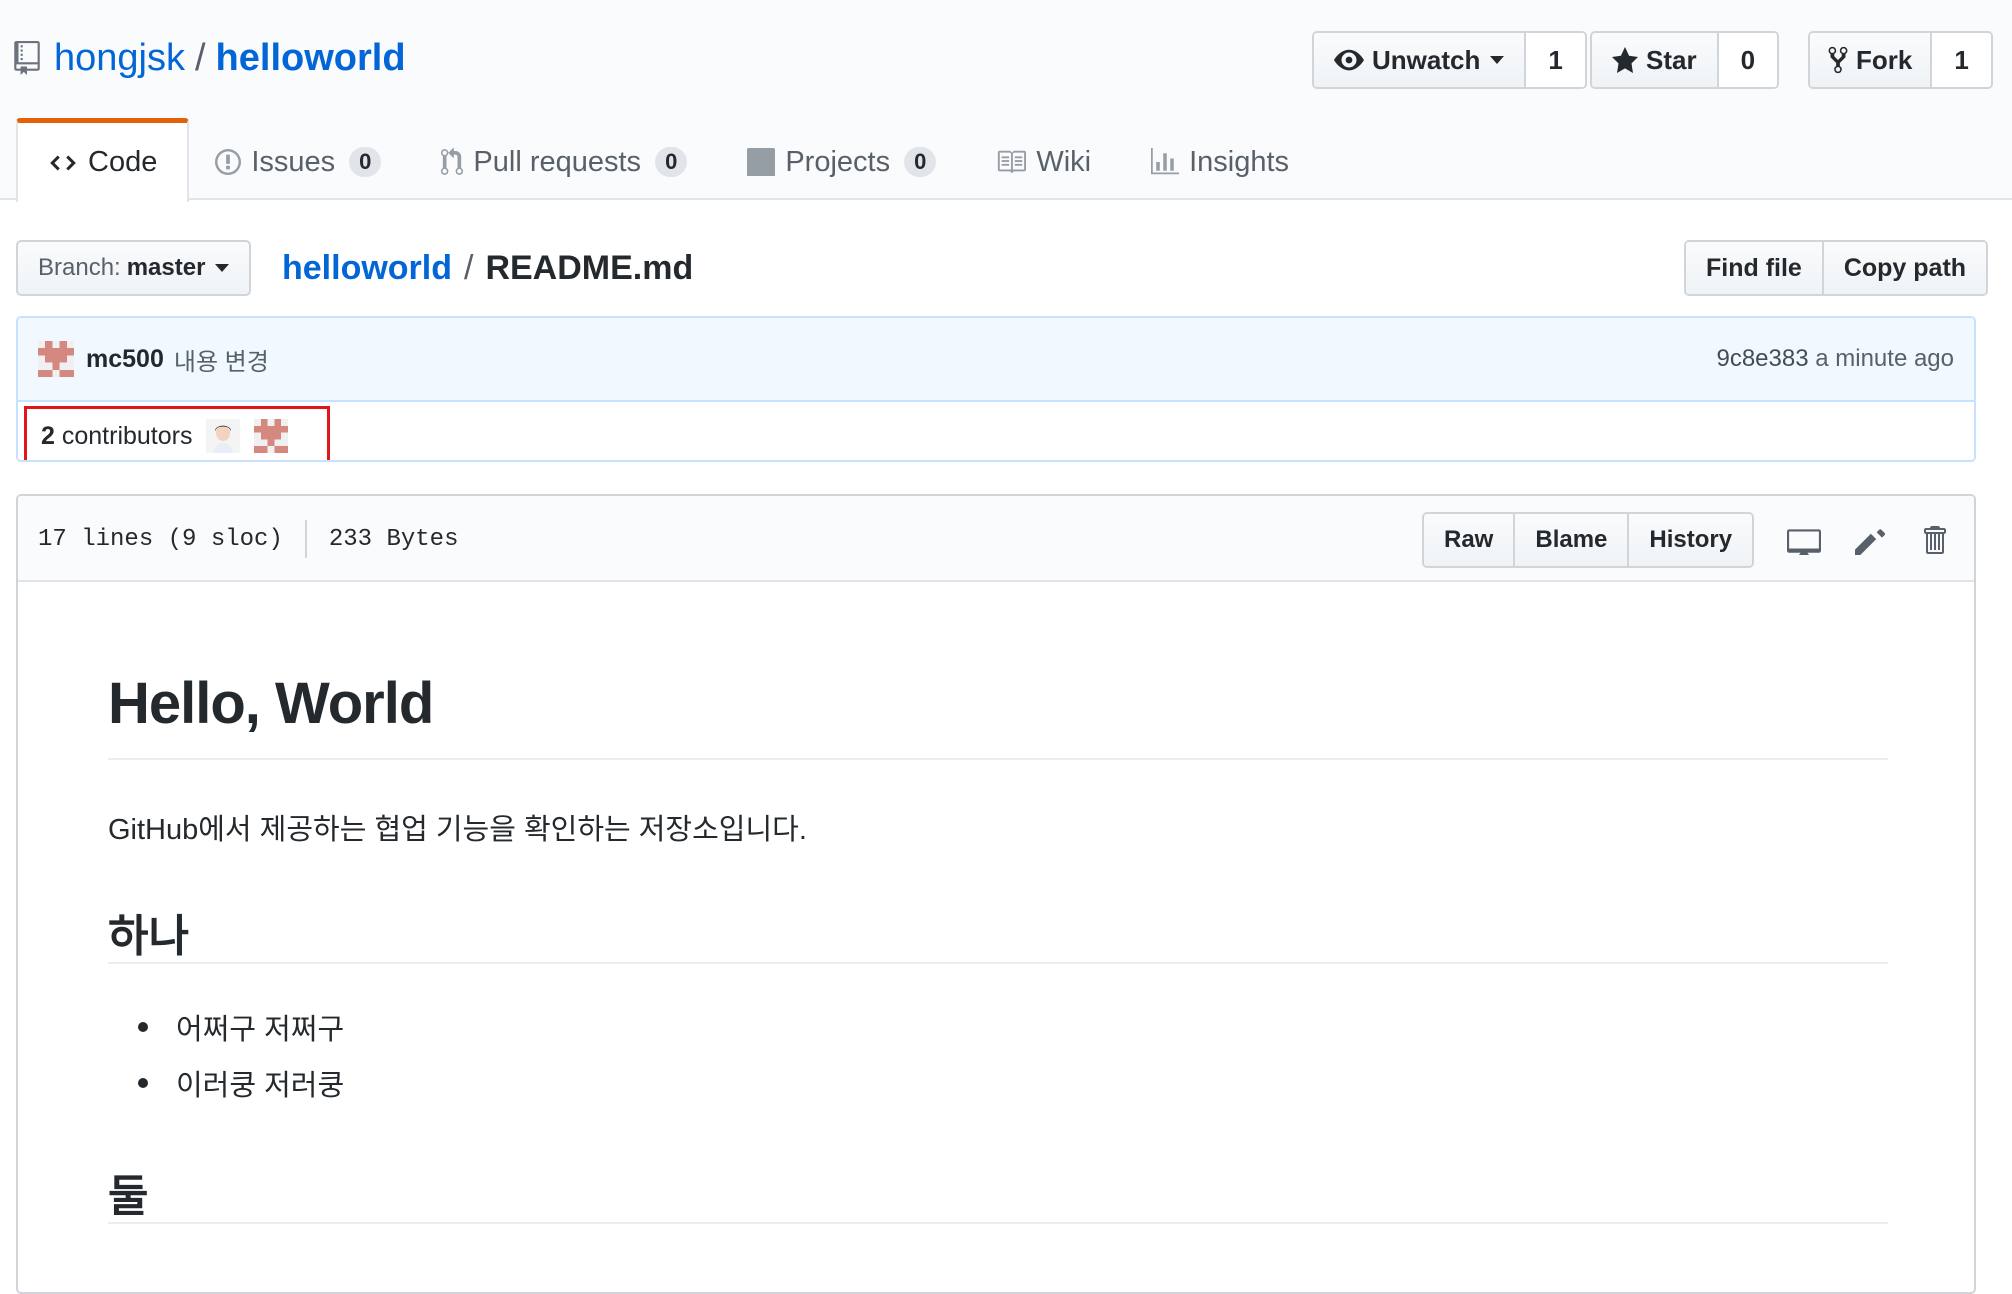 The height and width of the screenshot is (1294, 2012). What do you see at coordinates (1884, 59) in the screenshot?
I see `fork-label: Fork` at bounding box center [1884, 59].